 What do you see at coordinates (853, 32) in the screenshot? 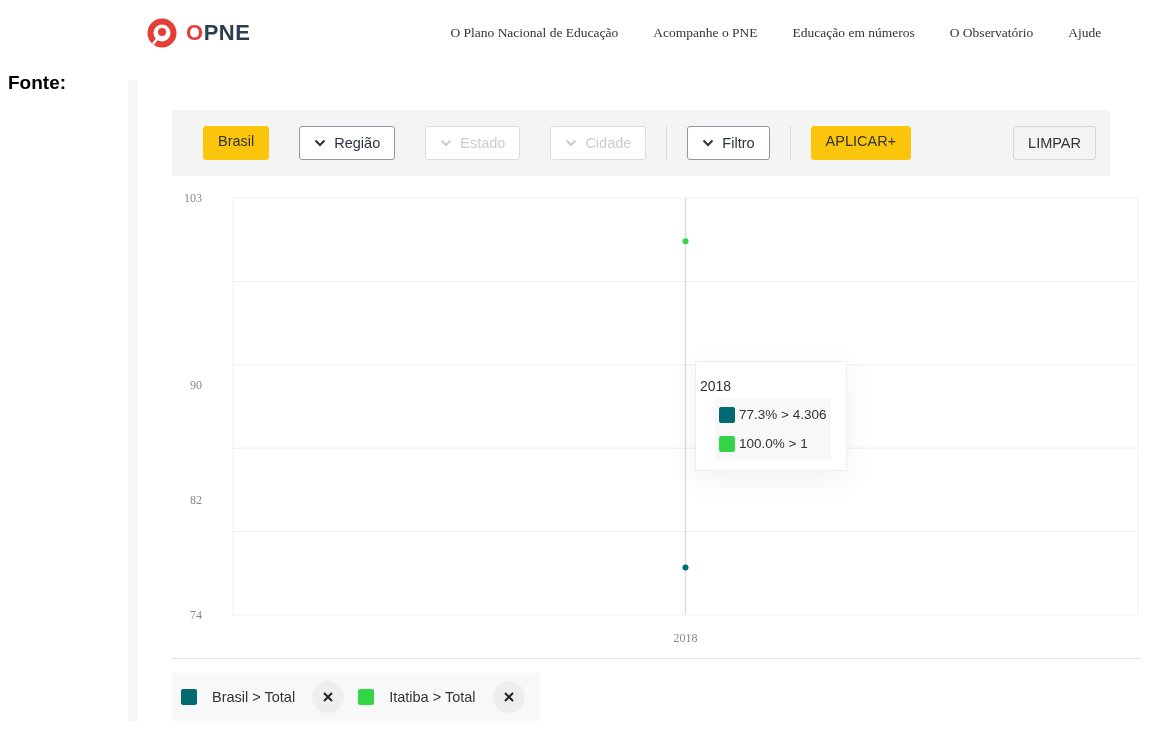
I see `nav-link: Educação em números` at bounding box center [853, 32].